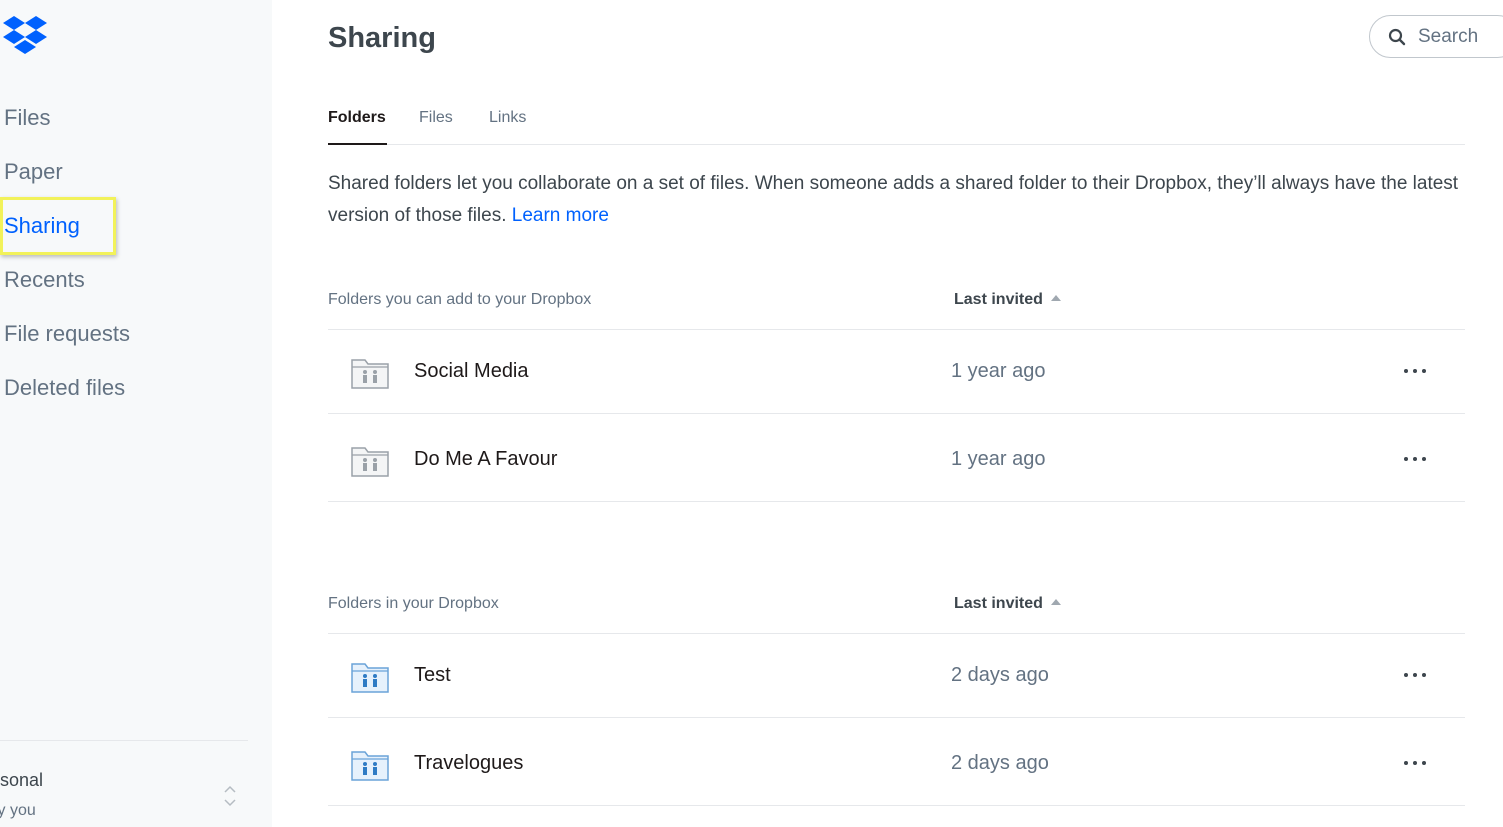  I want to click on sidebar-item-paper: Paper, so click(33, 172).